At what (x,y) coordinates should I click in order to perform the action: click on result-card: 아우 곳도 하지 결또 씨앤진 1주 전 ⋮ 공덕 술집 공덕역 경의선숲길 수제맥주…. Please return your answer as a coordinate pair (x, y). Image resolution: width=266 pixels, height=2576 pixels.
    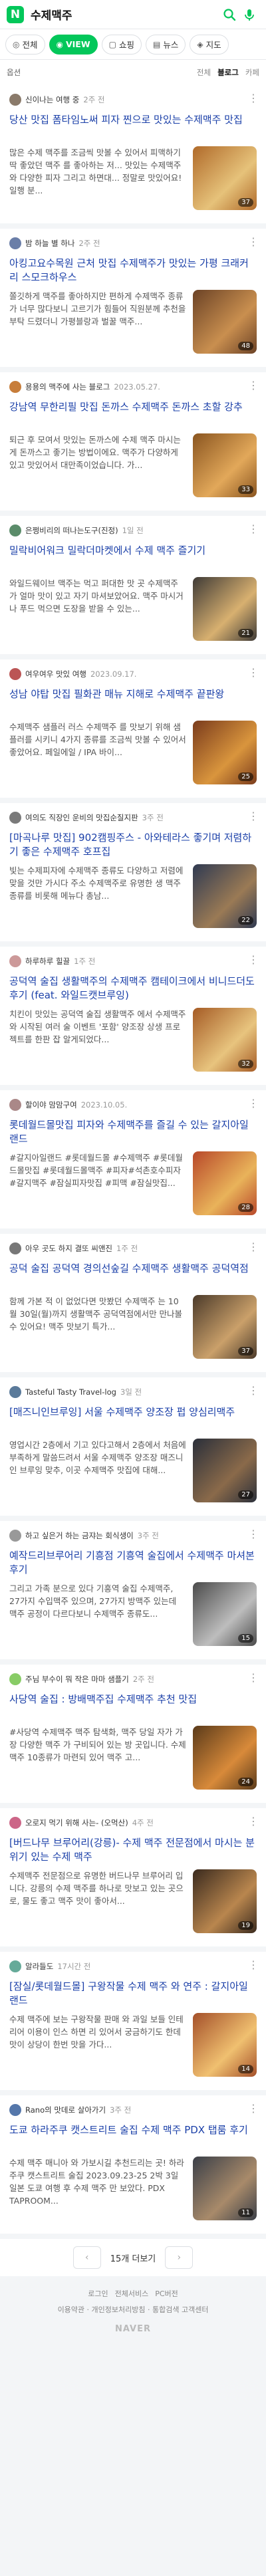
    Looking at the image, I should click on (133, 1303).